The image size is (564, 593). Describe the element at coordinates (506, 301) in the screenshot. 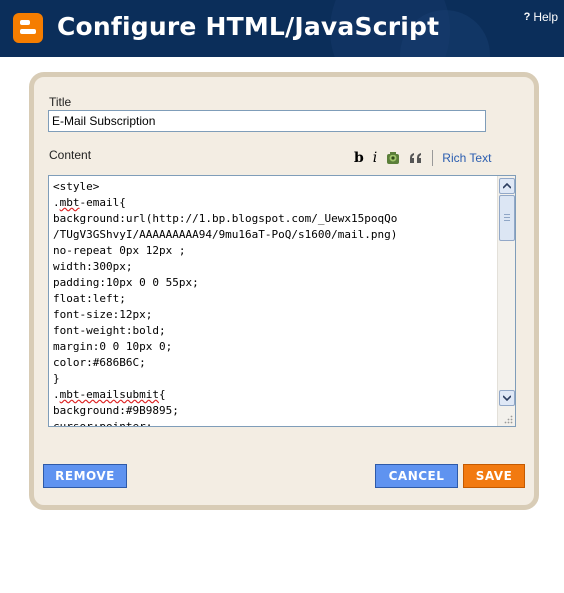

I see `vertical-scrollbar` at that location.